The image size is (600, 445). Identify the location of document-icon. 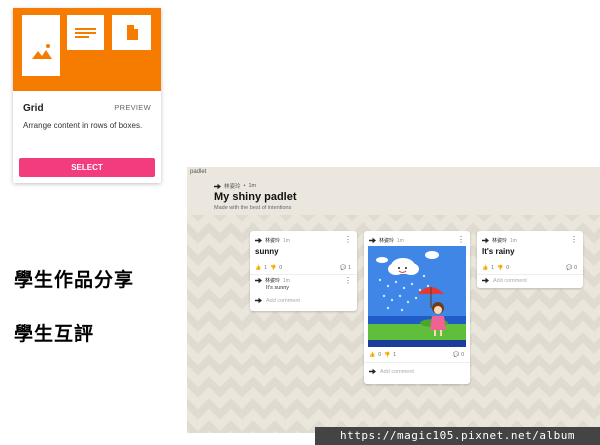
(132, 32).